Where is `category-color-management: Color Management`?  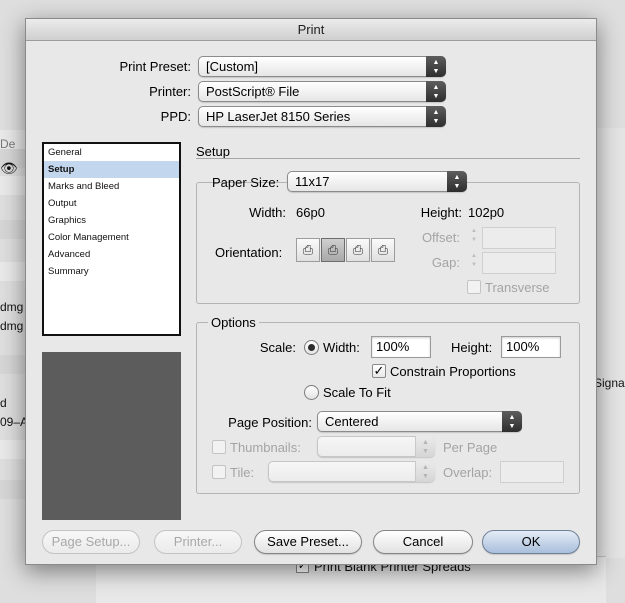 category-color-management: Color Management is located at coordinates (111, 237).